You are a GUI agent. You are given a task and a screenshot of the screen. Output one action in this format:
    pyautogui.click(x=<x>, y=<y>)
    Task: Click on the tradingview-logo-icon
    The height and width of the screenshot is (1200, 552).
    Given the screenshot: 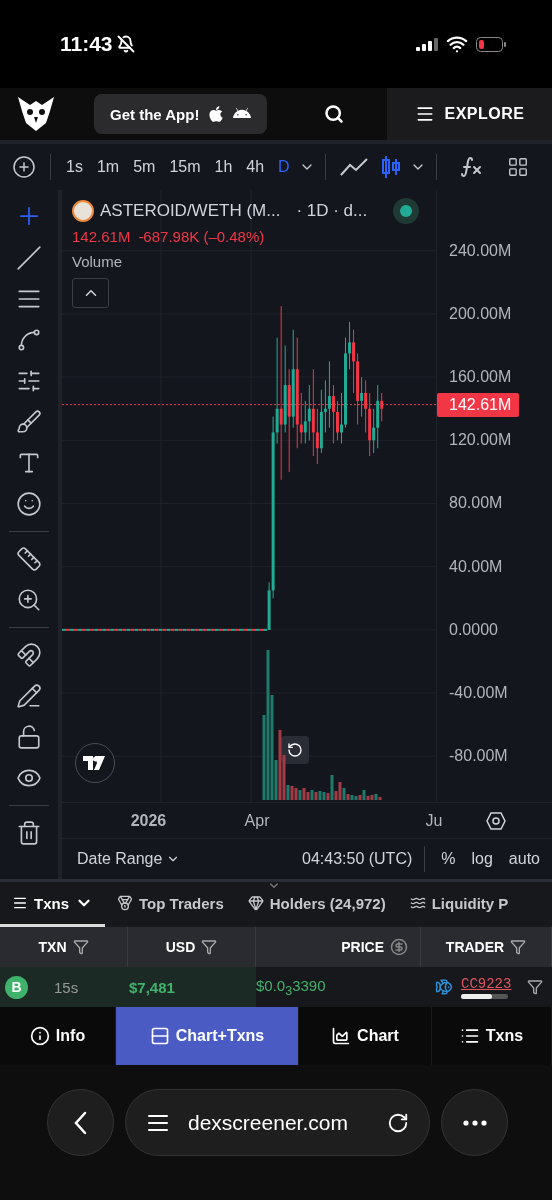 What is the action you would take?
    pyautogui.click(x=95, y=763)
    